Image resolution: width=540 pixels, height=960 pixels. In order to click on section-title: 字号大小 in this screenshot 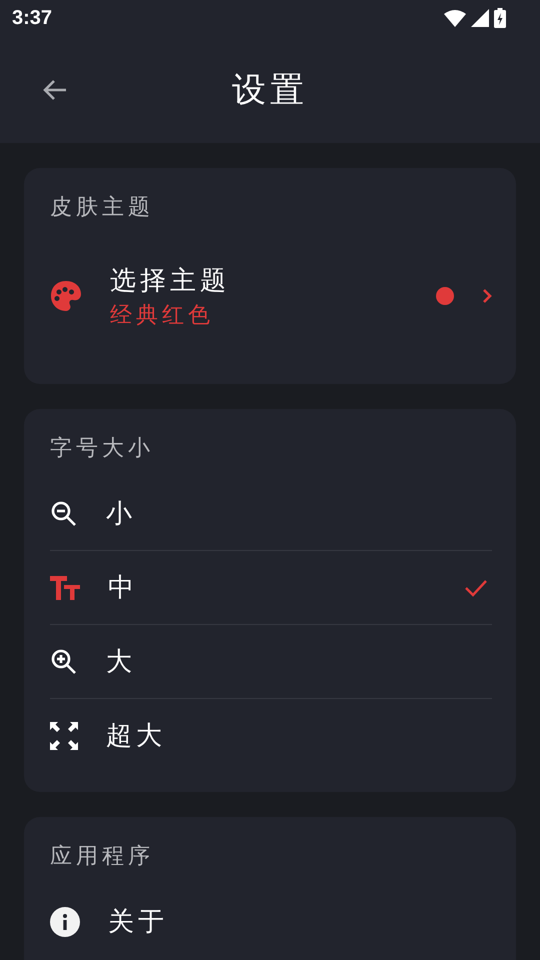, I will do `click(102, 449)`.